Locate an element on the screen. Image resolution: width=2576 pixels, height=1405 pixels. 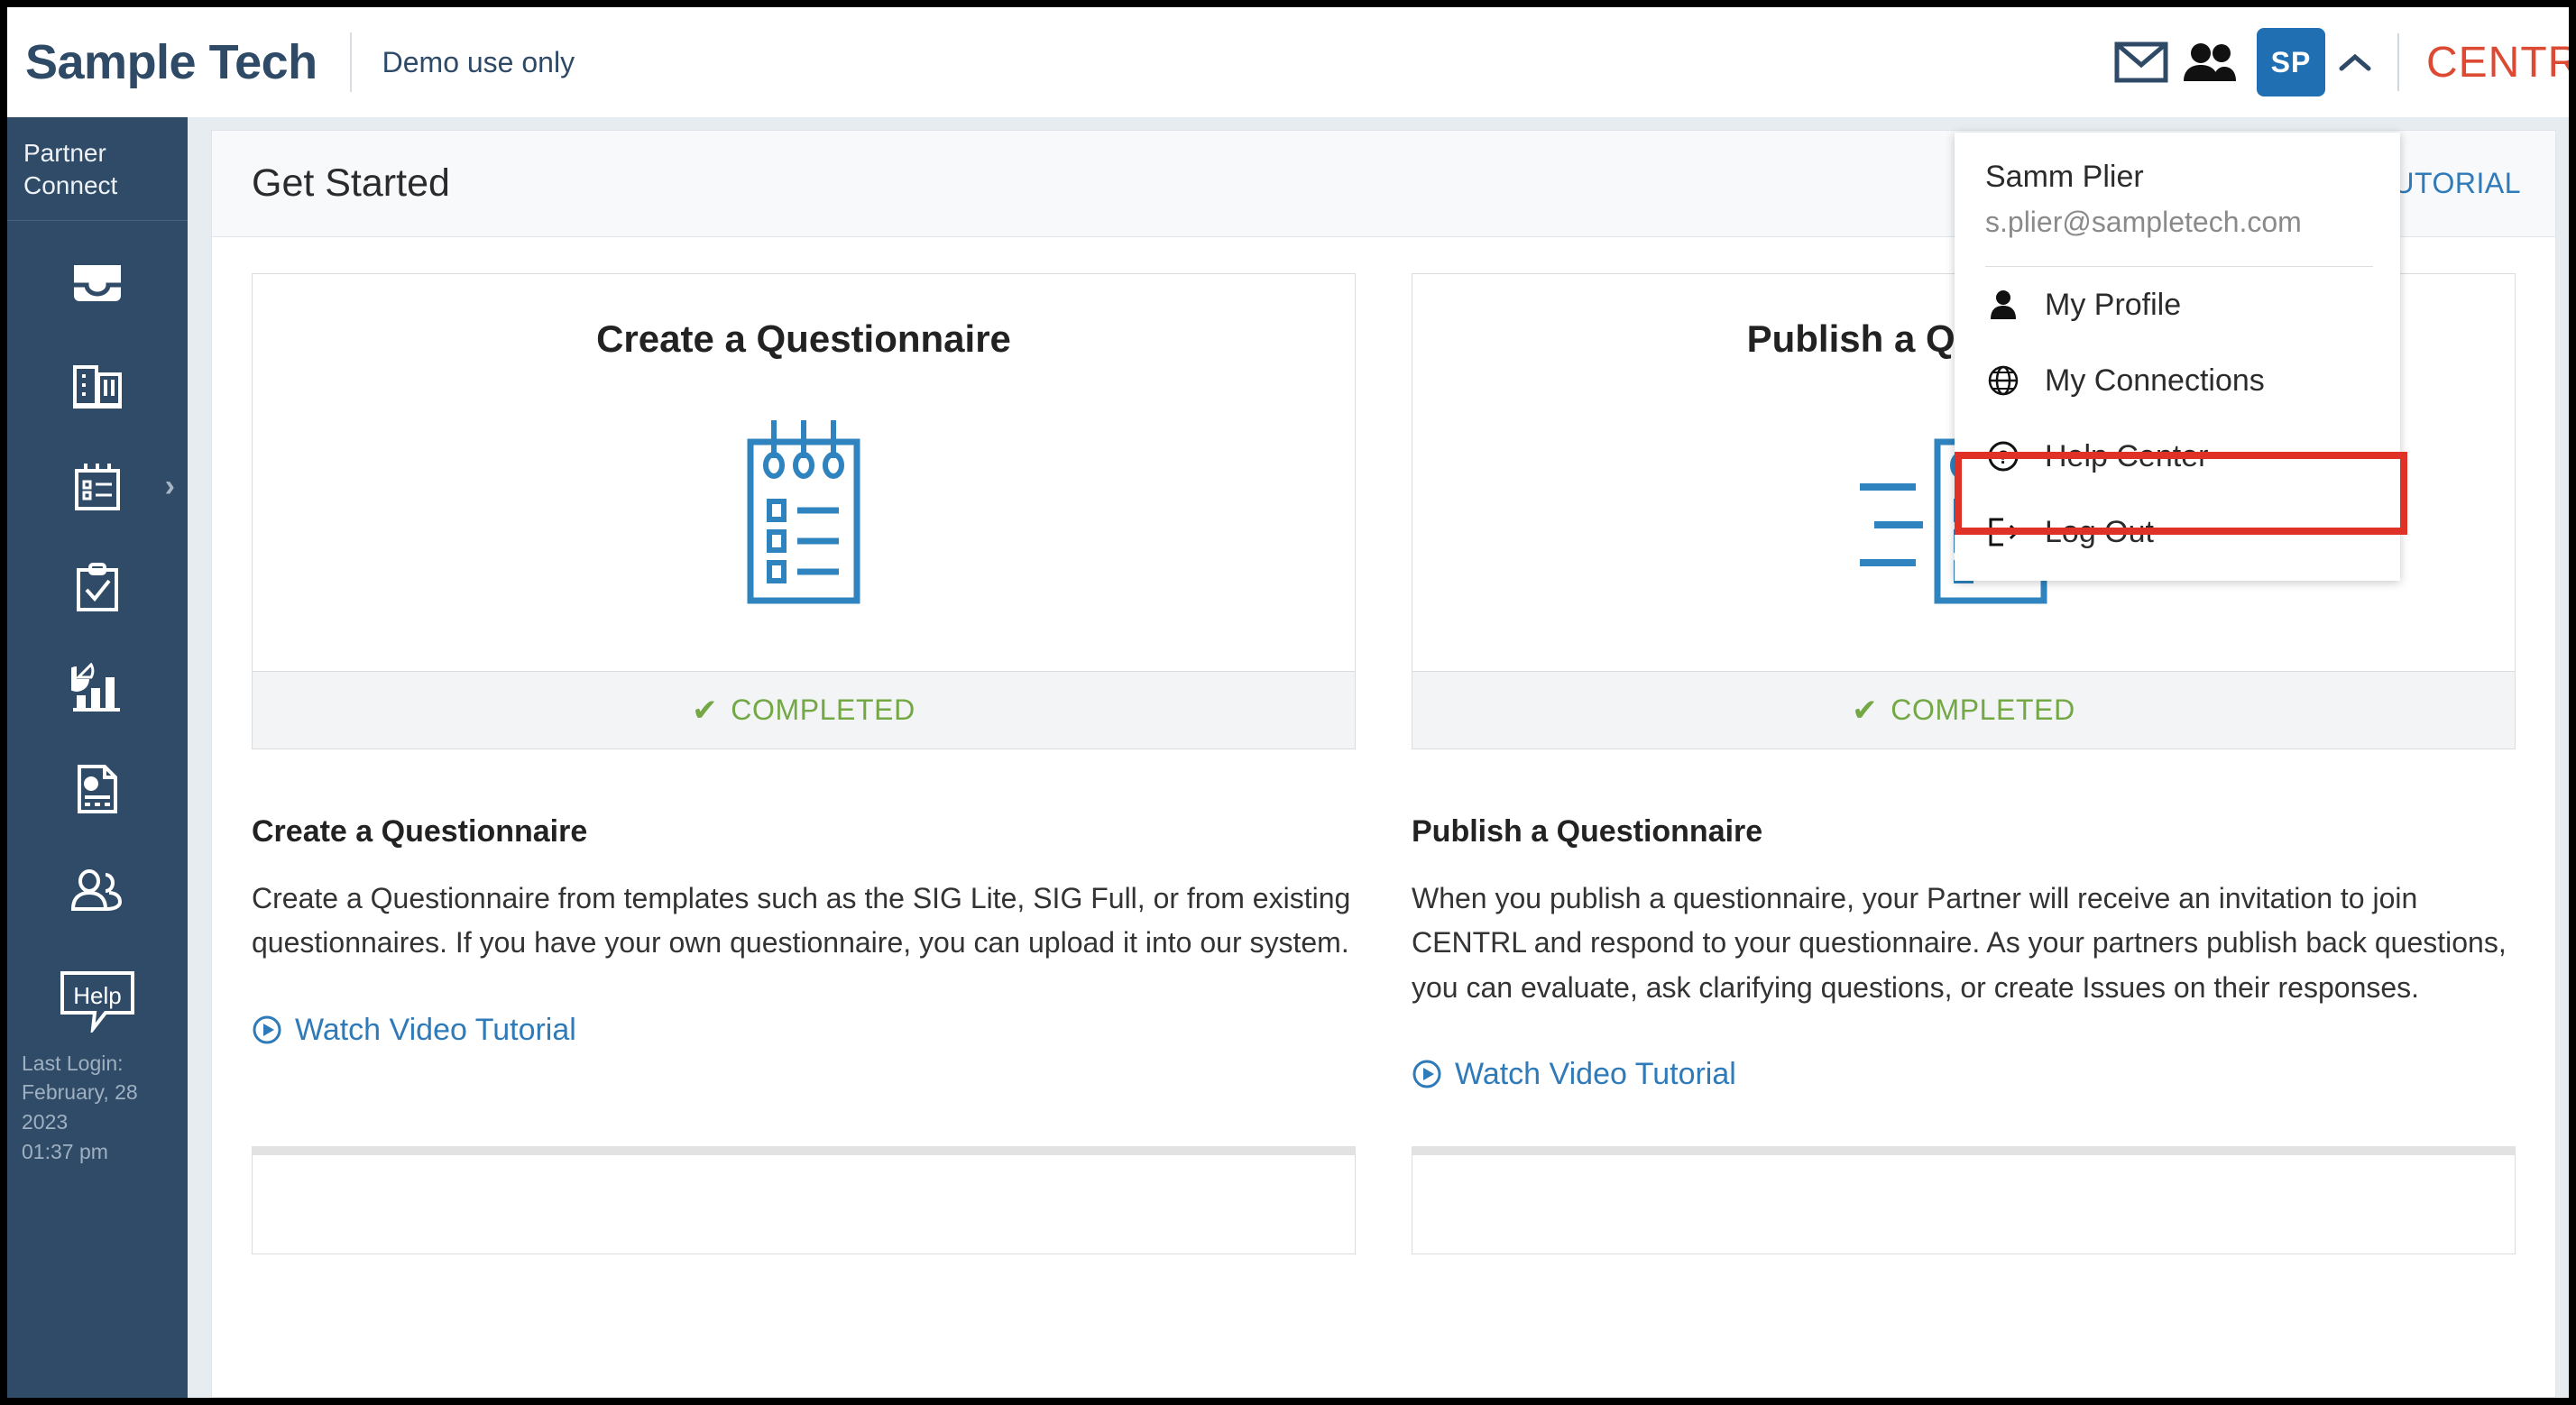
sidebar-item-reports is located at coordinates (98, 789).